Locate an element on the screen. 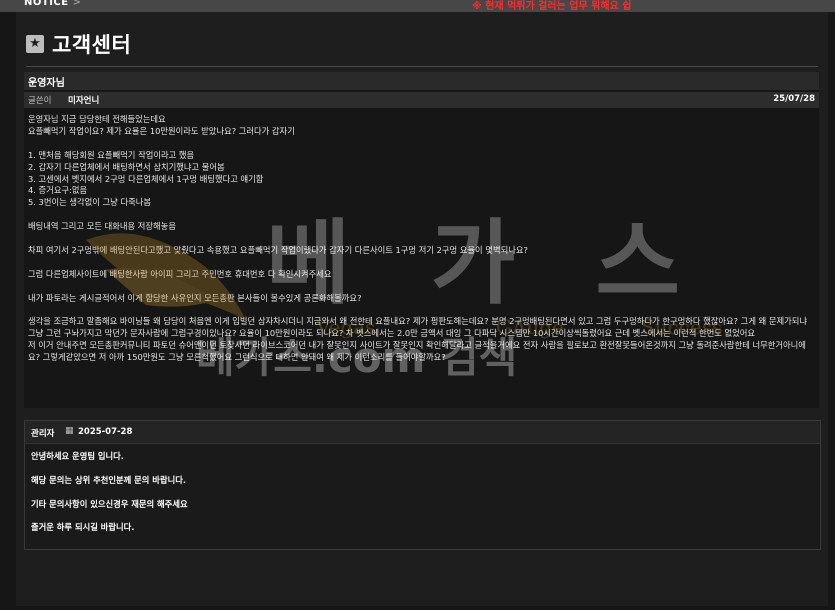 The width and height of the screenshot is (835, 610). post-title: 운영자님 is located at coordinates (46, 83).